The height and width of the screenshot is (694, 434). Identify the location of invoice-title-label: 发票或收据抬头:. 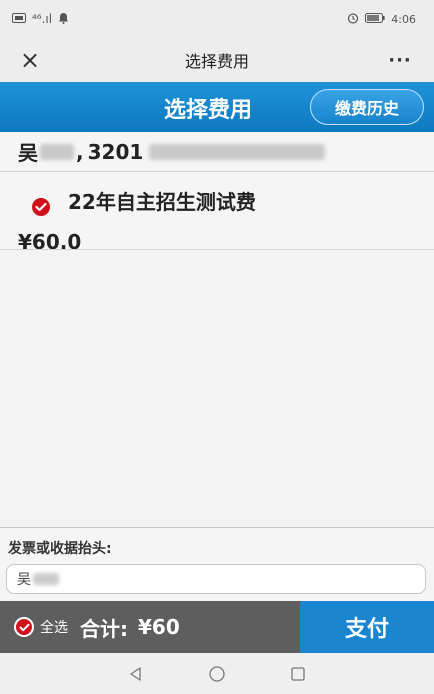
(60, 549).